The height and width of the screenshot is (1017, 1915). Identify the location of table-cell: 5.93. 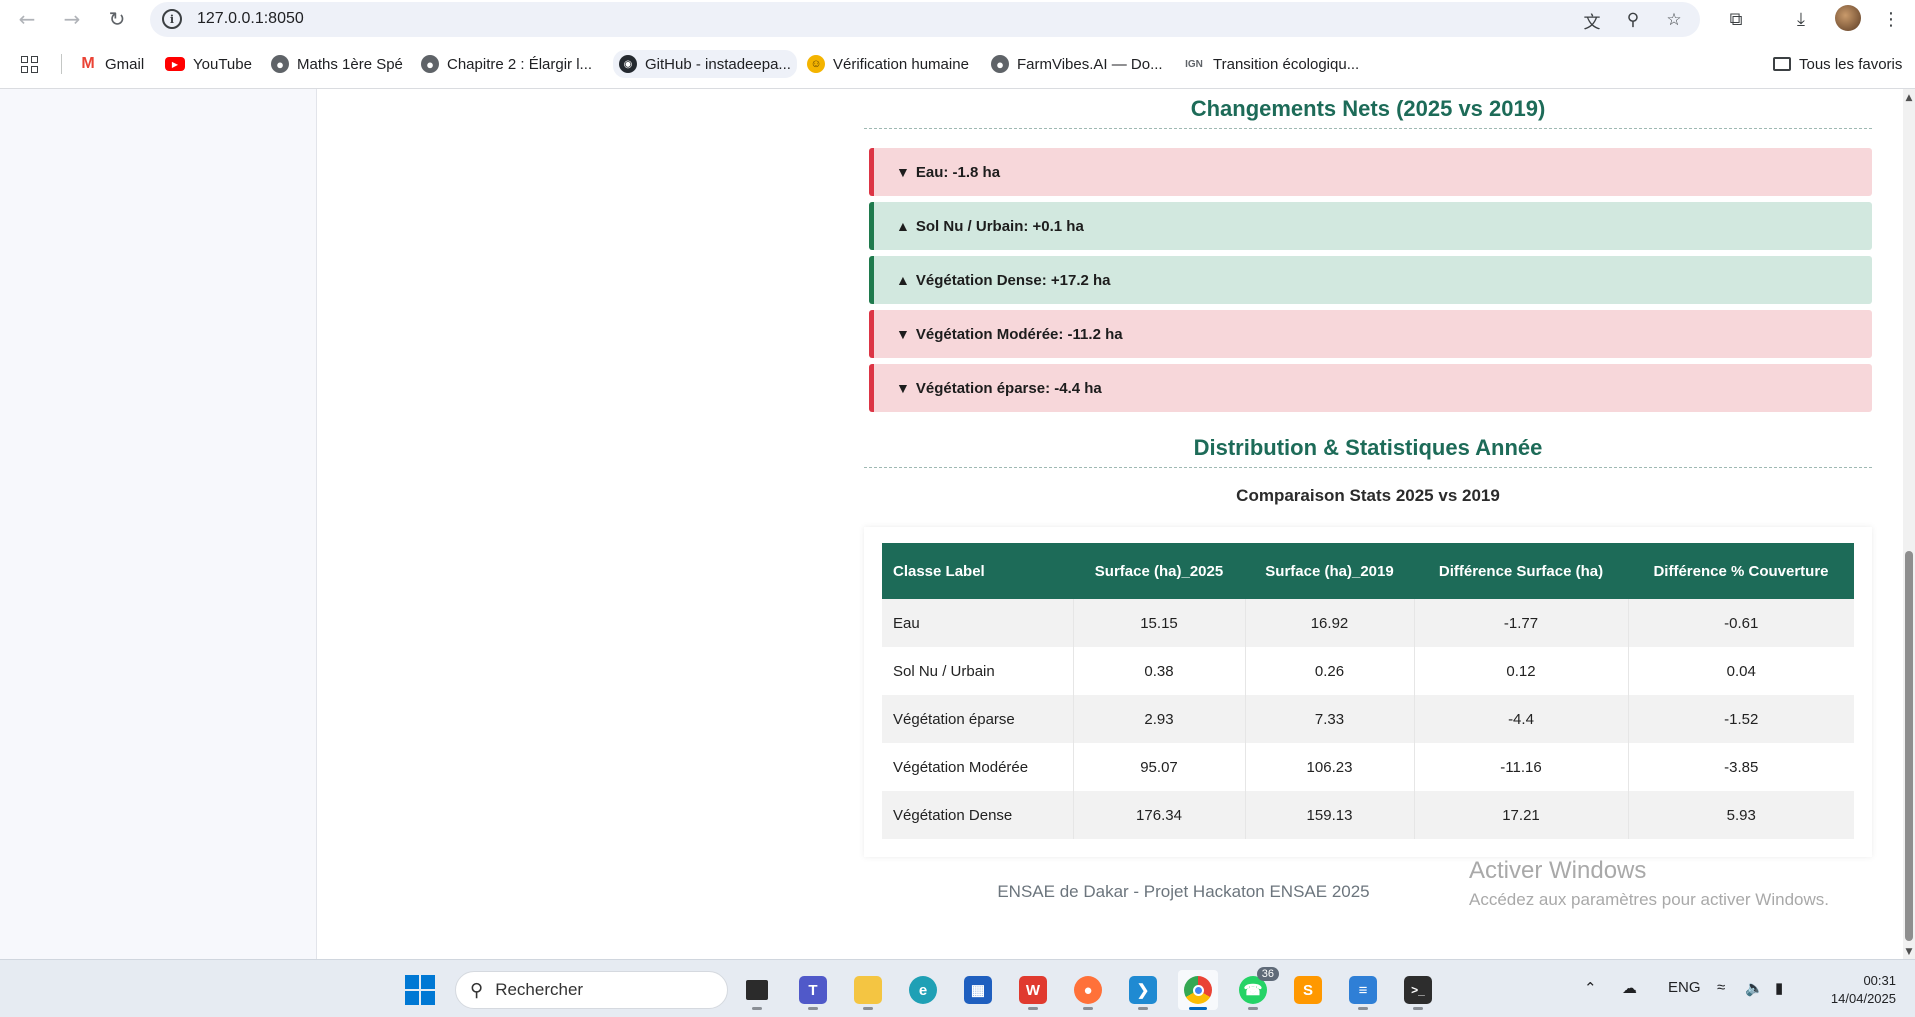
(1741, 815).